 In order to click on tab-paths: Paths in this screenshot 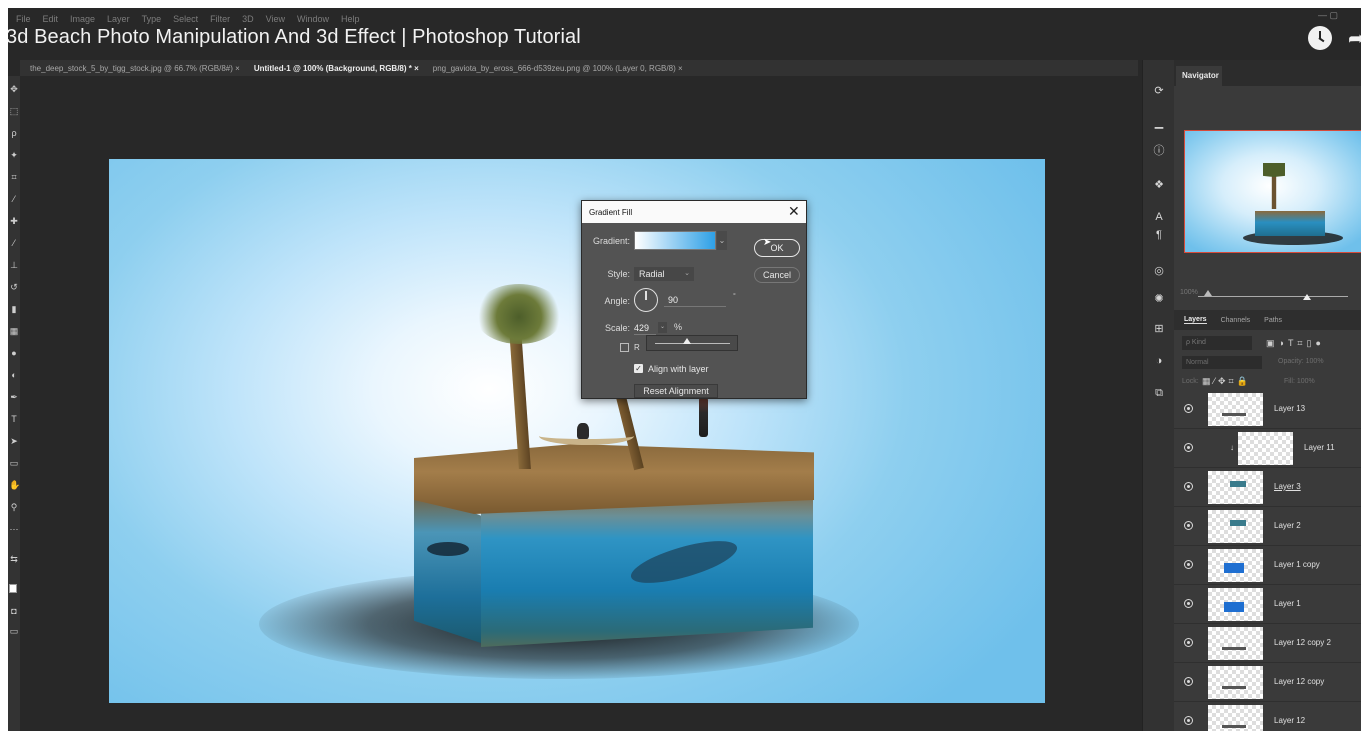, I will do `click(1273, 320)`.